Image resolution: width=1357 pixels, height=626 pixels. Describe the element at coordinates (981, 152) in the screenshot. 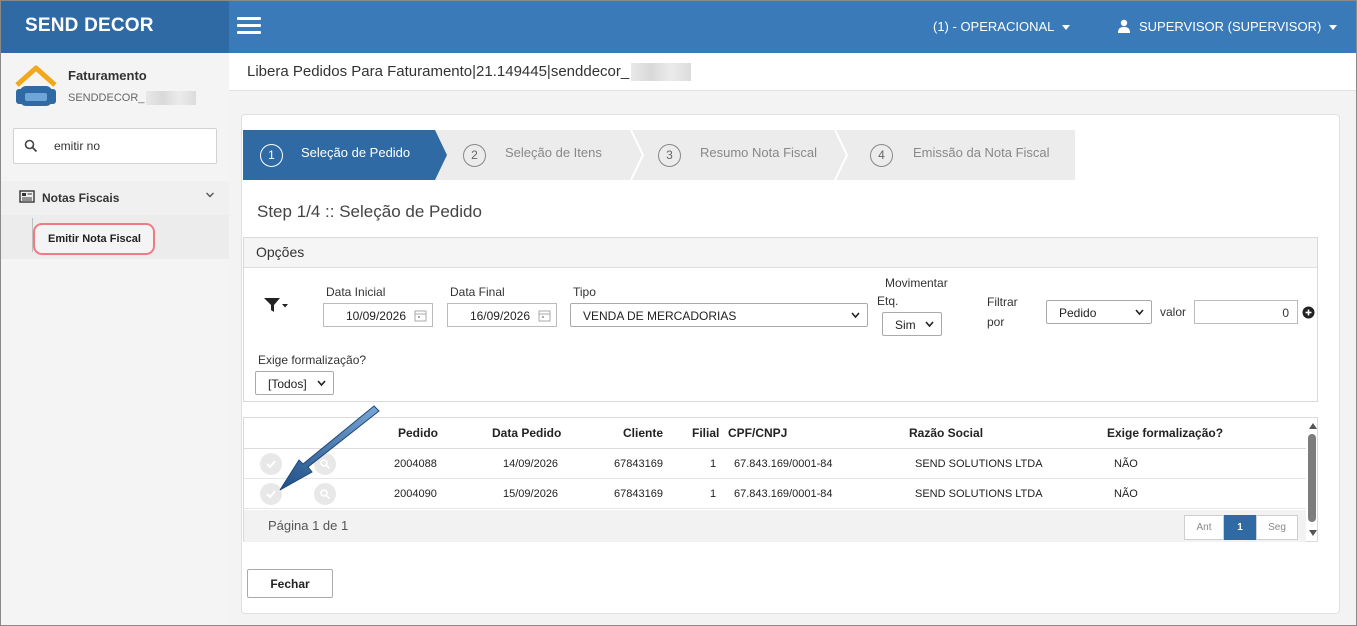

I see `step-label: Emissão da Nota Fiscal` at that location.